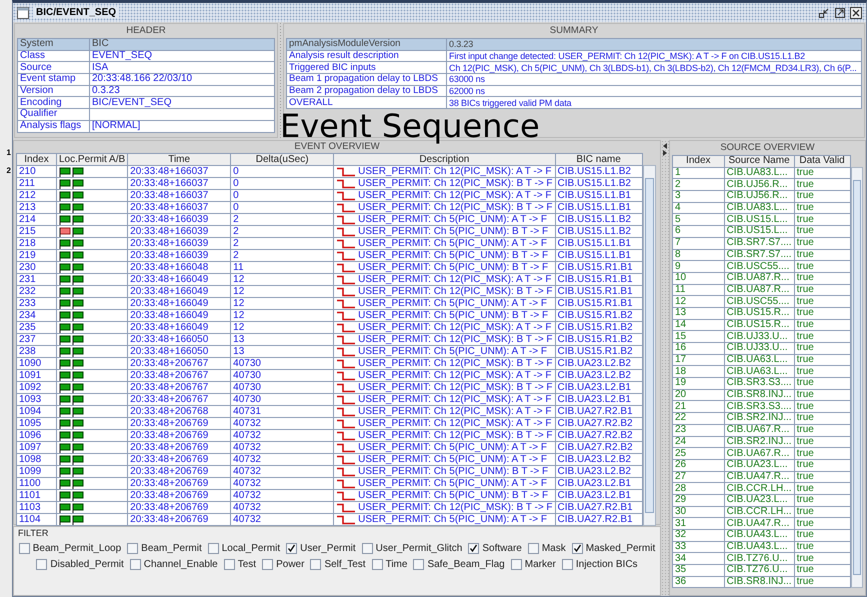 The image size is (867, 597). Describe the element at coordinates (174, 564) in the screenshot. I see `filter-checkbox: Channel_Enable` at that location.